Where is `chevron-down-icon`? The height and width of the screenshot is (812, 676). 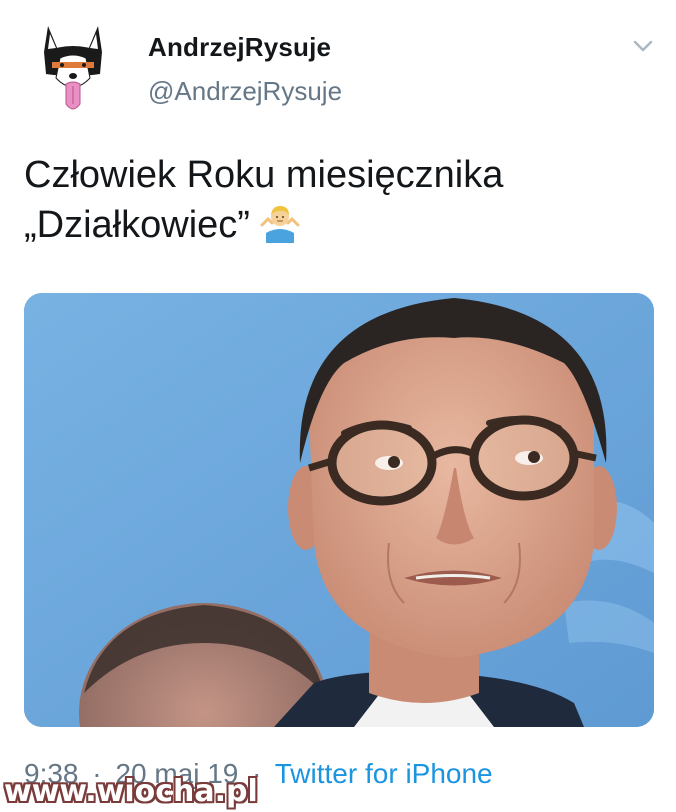
chevron-down-icon is located at coordinates (643, 46).